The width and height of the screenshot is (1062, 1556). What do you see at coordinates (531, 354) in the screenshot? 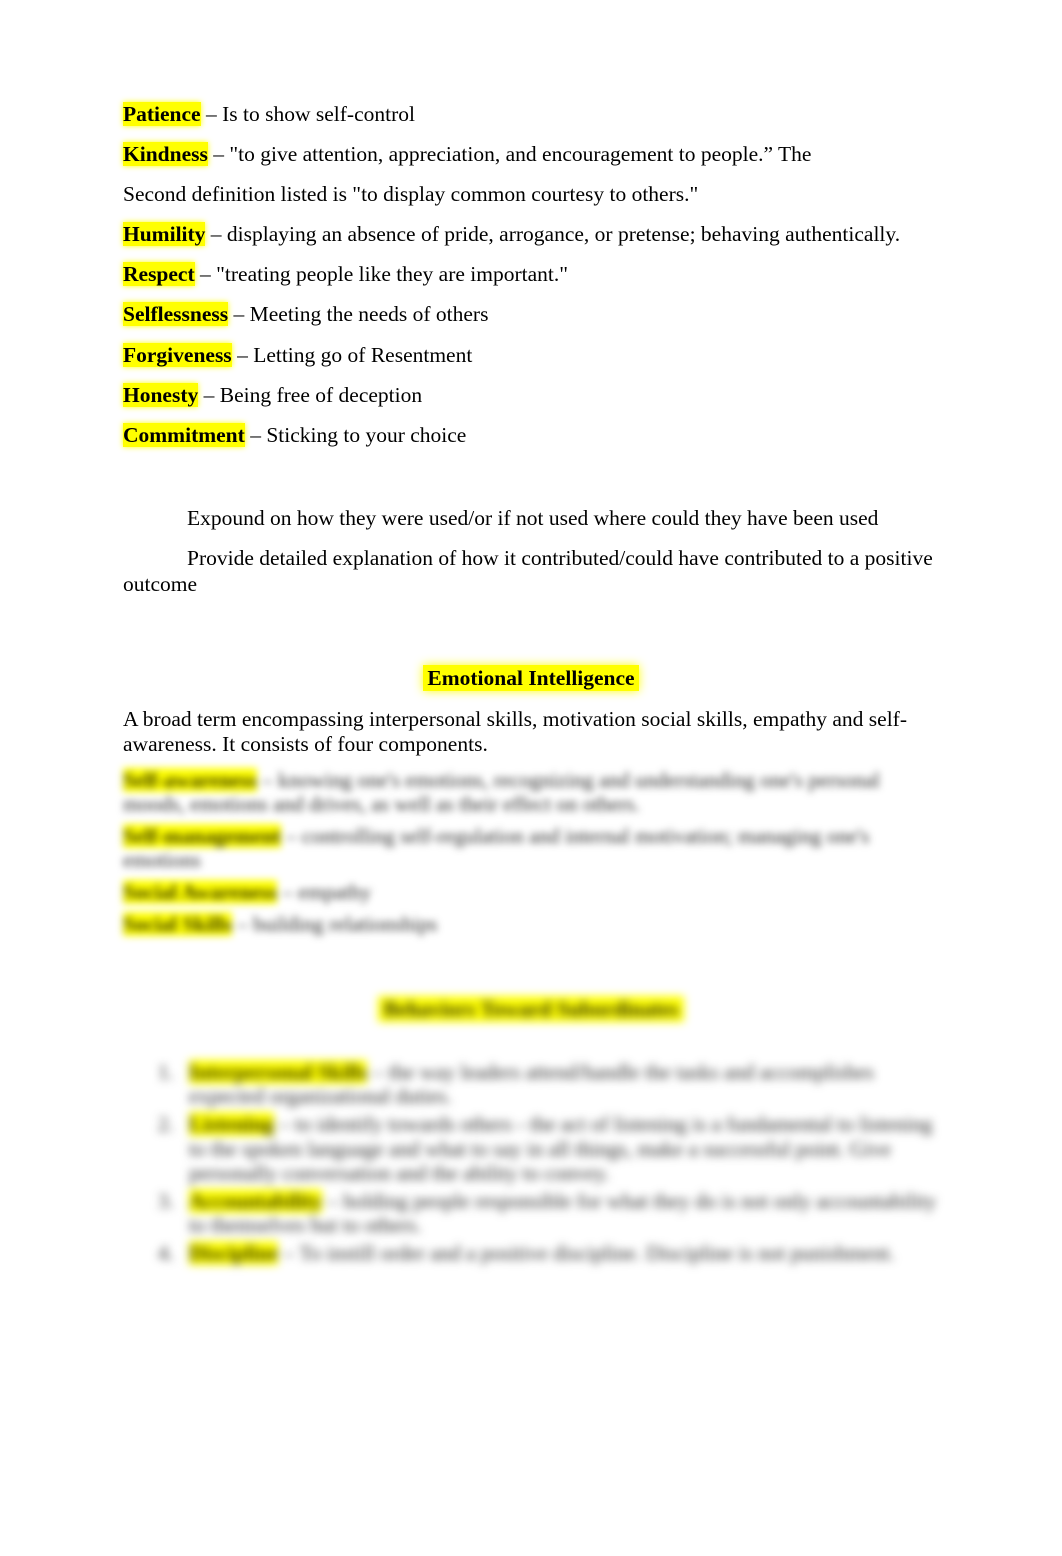
I see `trait-line-forgiveness: Forgiveness – Letting go of Resentment` at bounding box center [531, 354].